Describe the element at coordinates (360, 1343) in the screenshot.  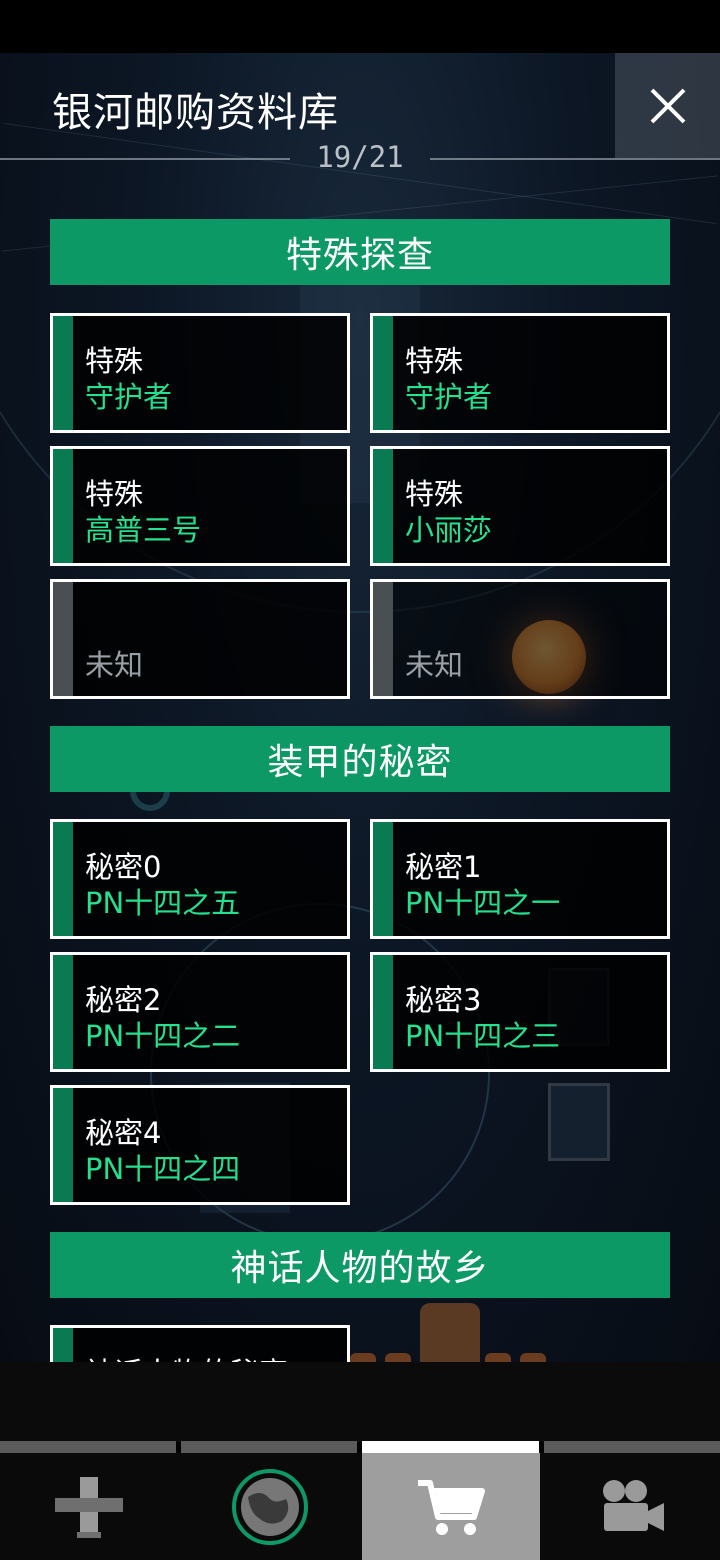
I see `scroll-clip: 神话人物的秘密` at that location.